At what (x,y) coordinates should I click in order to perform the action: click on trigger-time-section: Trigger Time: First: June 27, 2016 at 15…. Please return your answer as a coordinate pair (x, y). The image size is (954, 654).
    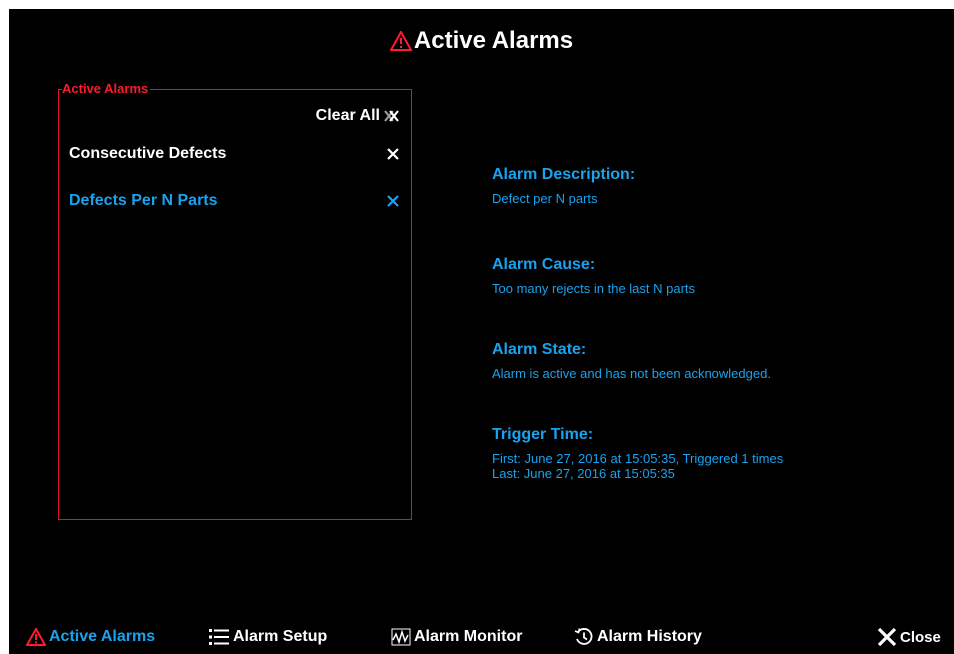
    Looking at the image, I should click on (637, 453).